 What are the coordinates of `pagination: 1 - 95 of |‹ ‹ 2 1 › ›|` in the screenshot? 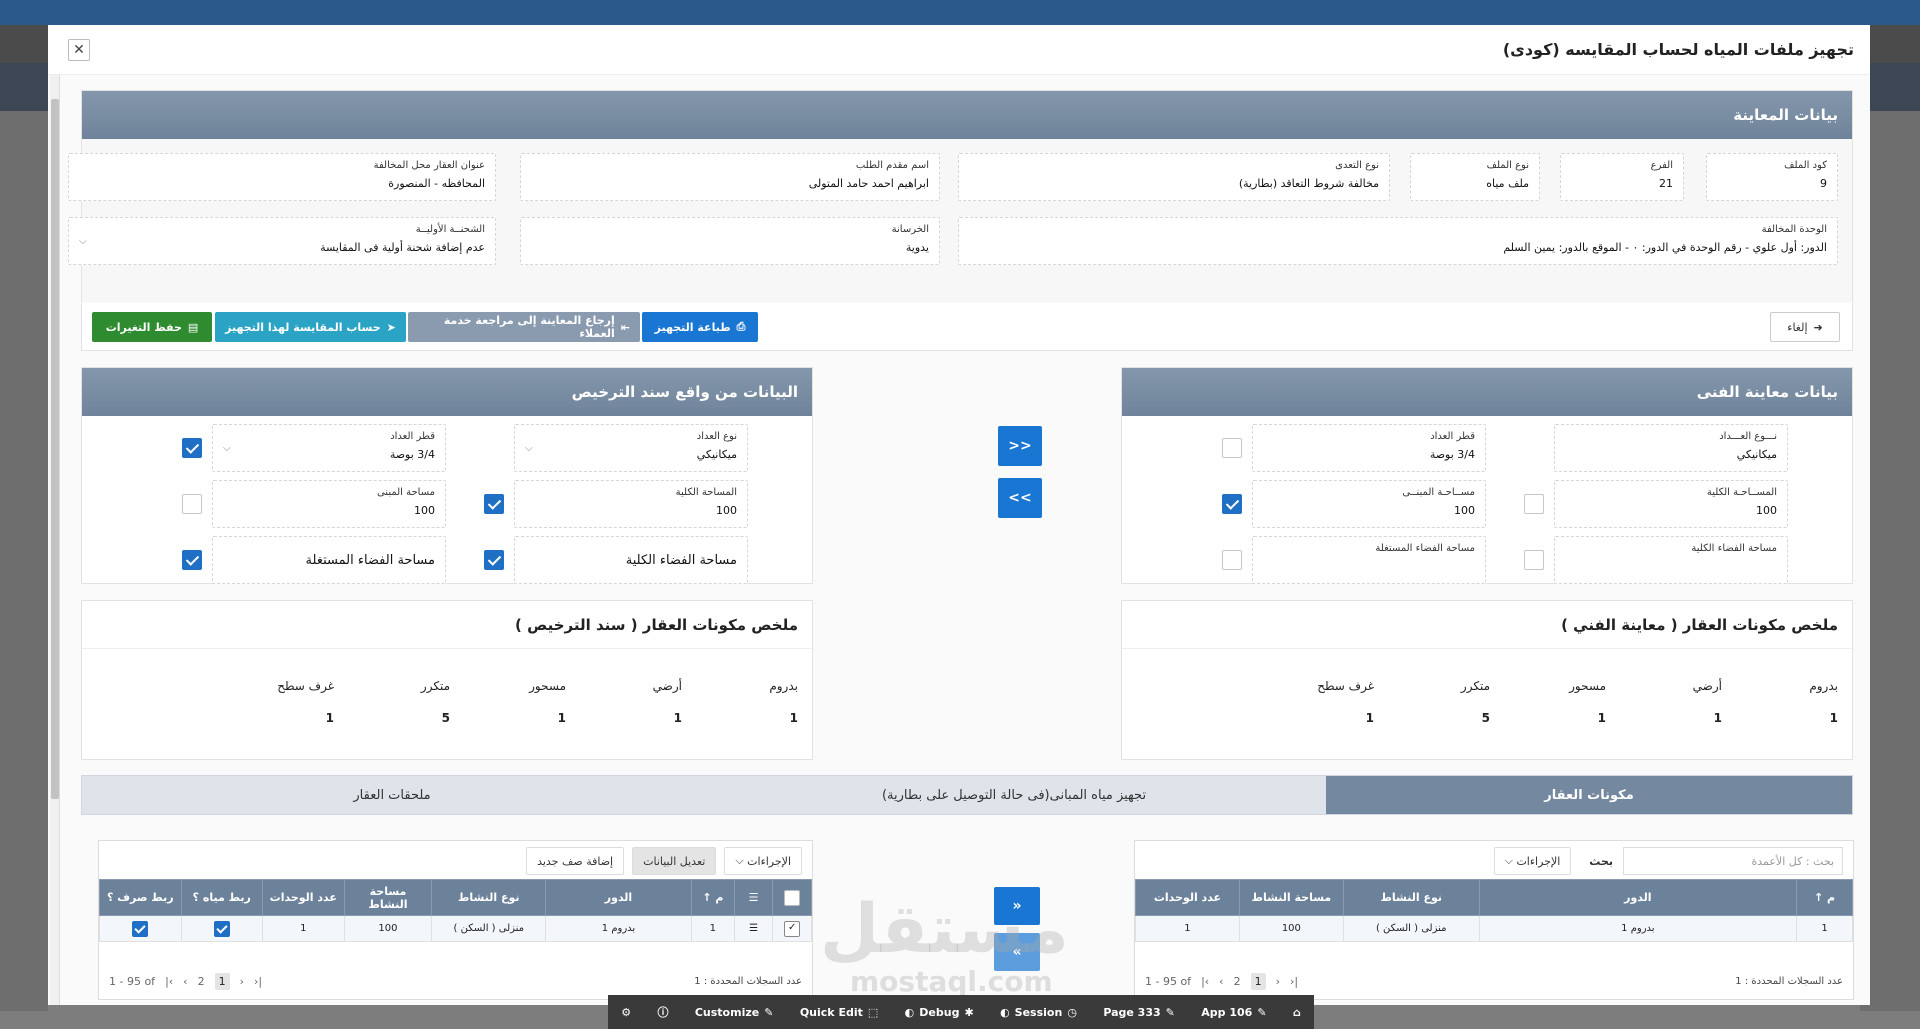 It's located at (1221, 981).